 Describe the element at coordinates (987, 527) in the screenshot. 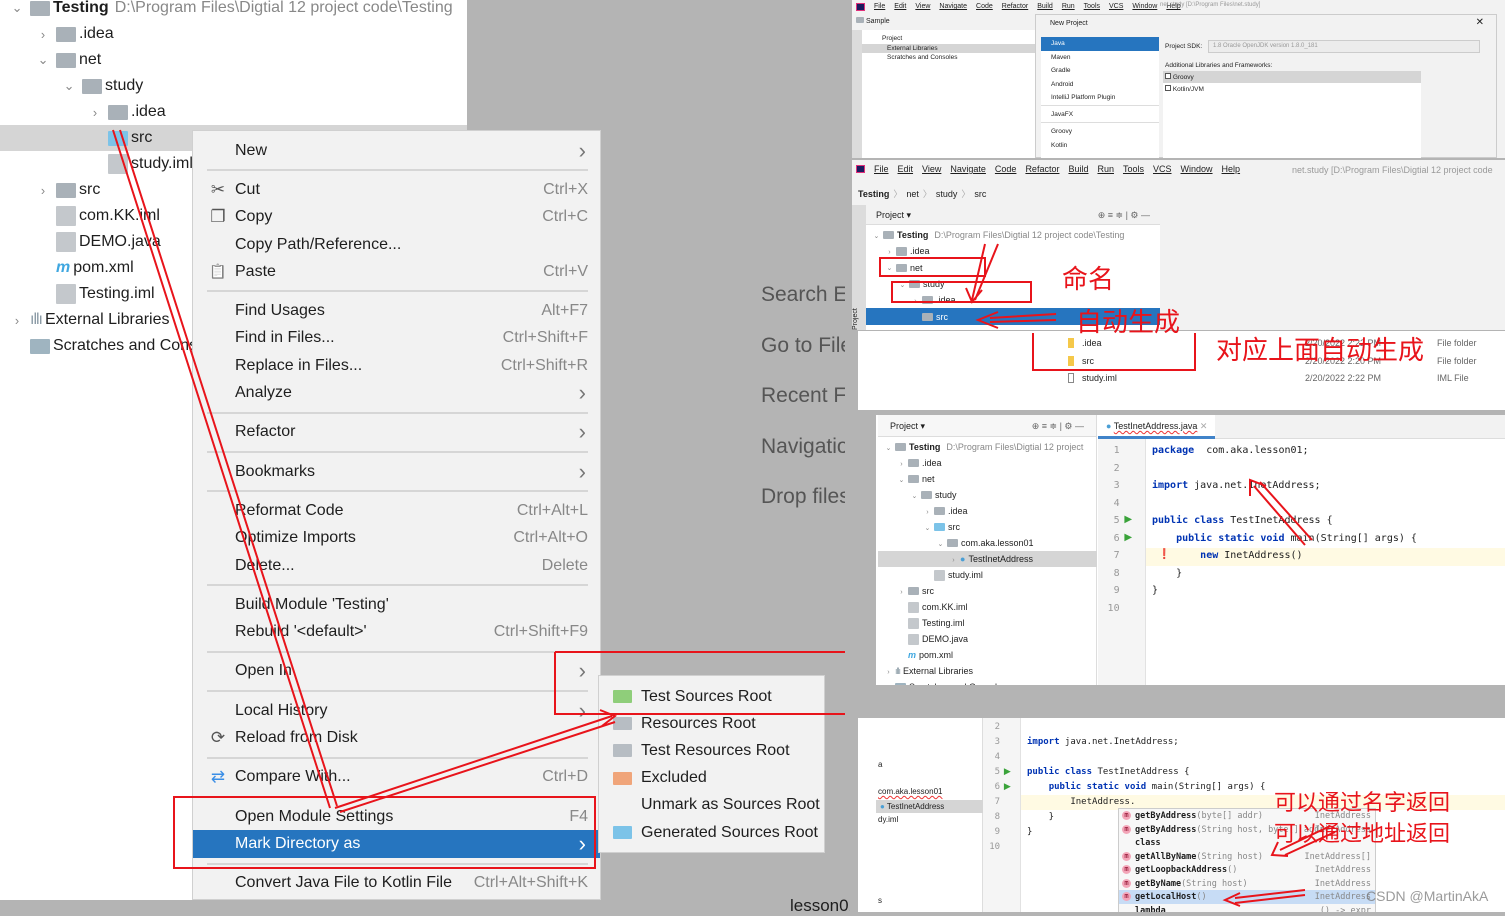

I see `tree-row-src: ⌄ src` at that location.